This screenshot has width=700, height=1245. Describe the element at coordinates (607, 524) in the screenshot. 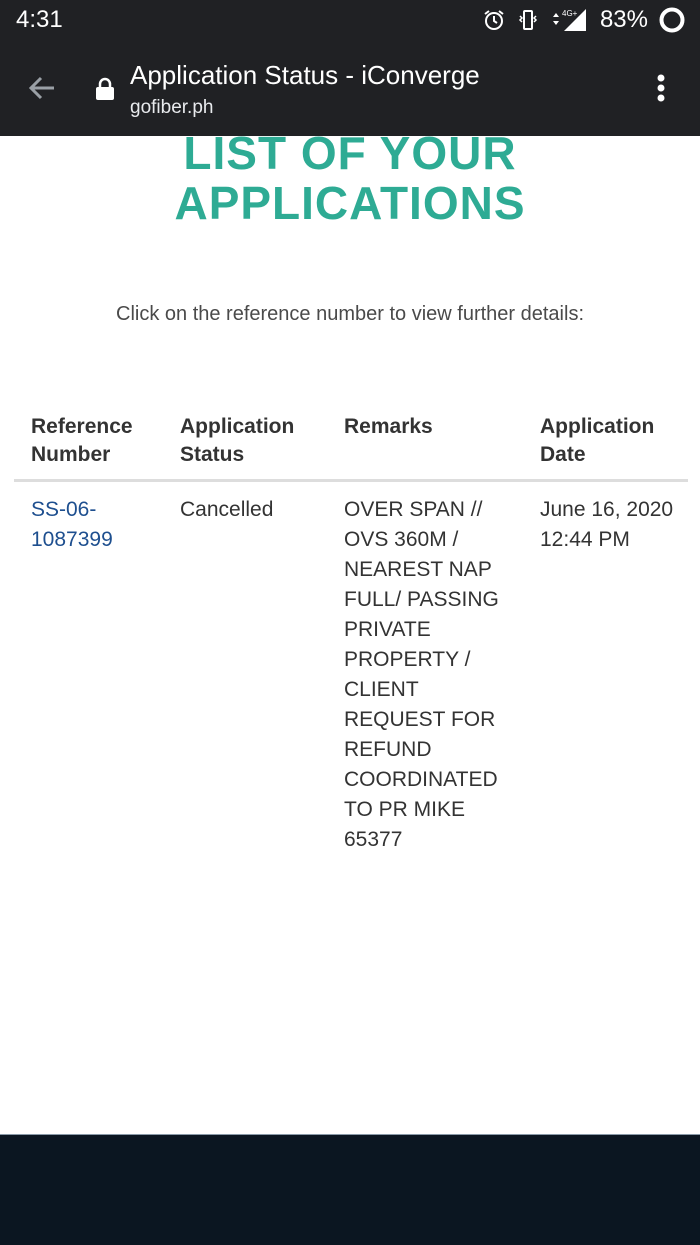

I see `cell-application-date: June 16, 2020 12:44 PM` at that location.